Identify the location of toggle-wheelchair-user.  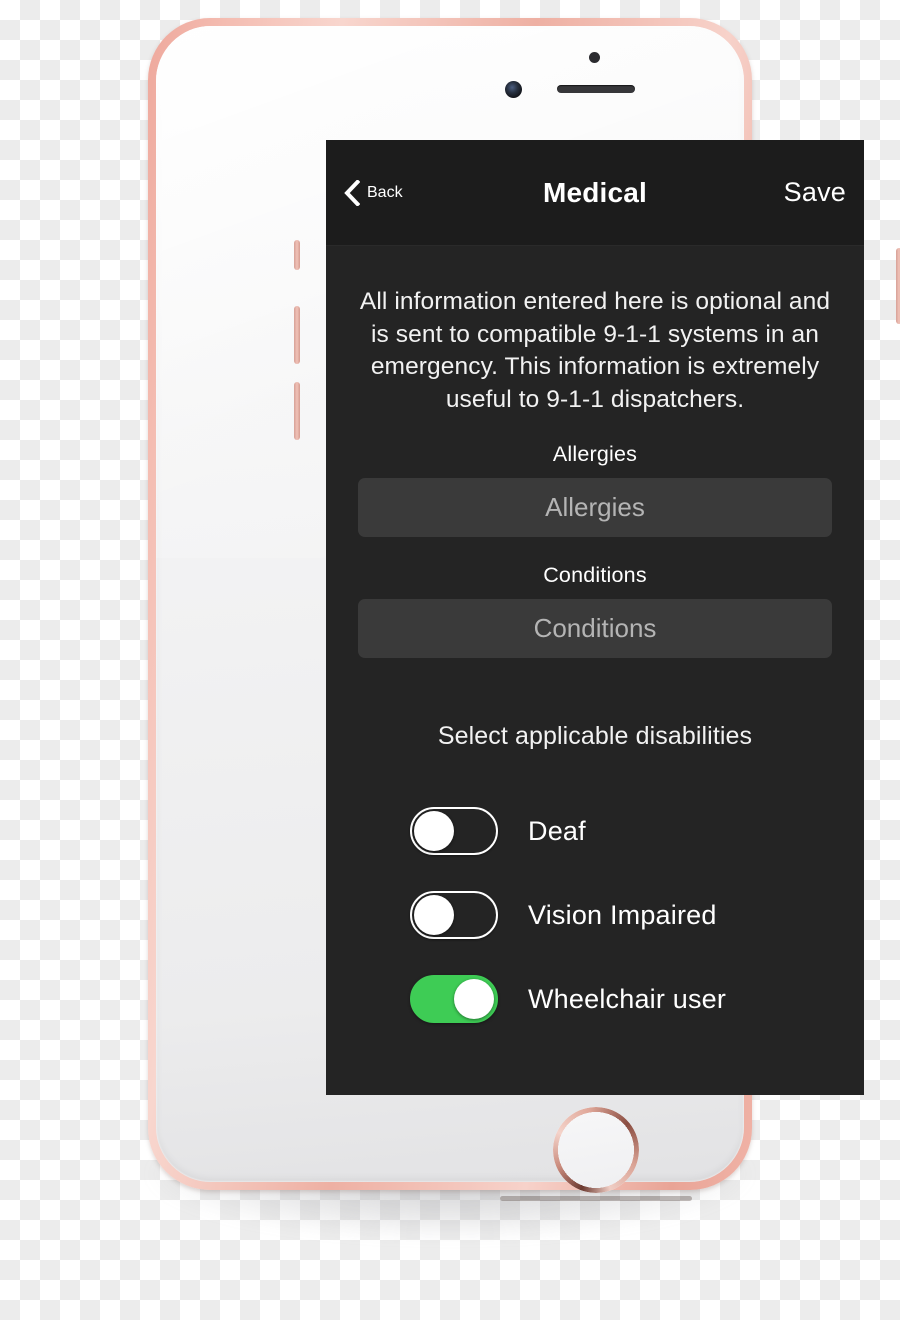
(454, 999).